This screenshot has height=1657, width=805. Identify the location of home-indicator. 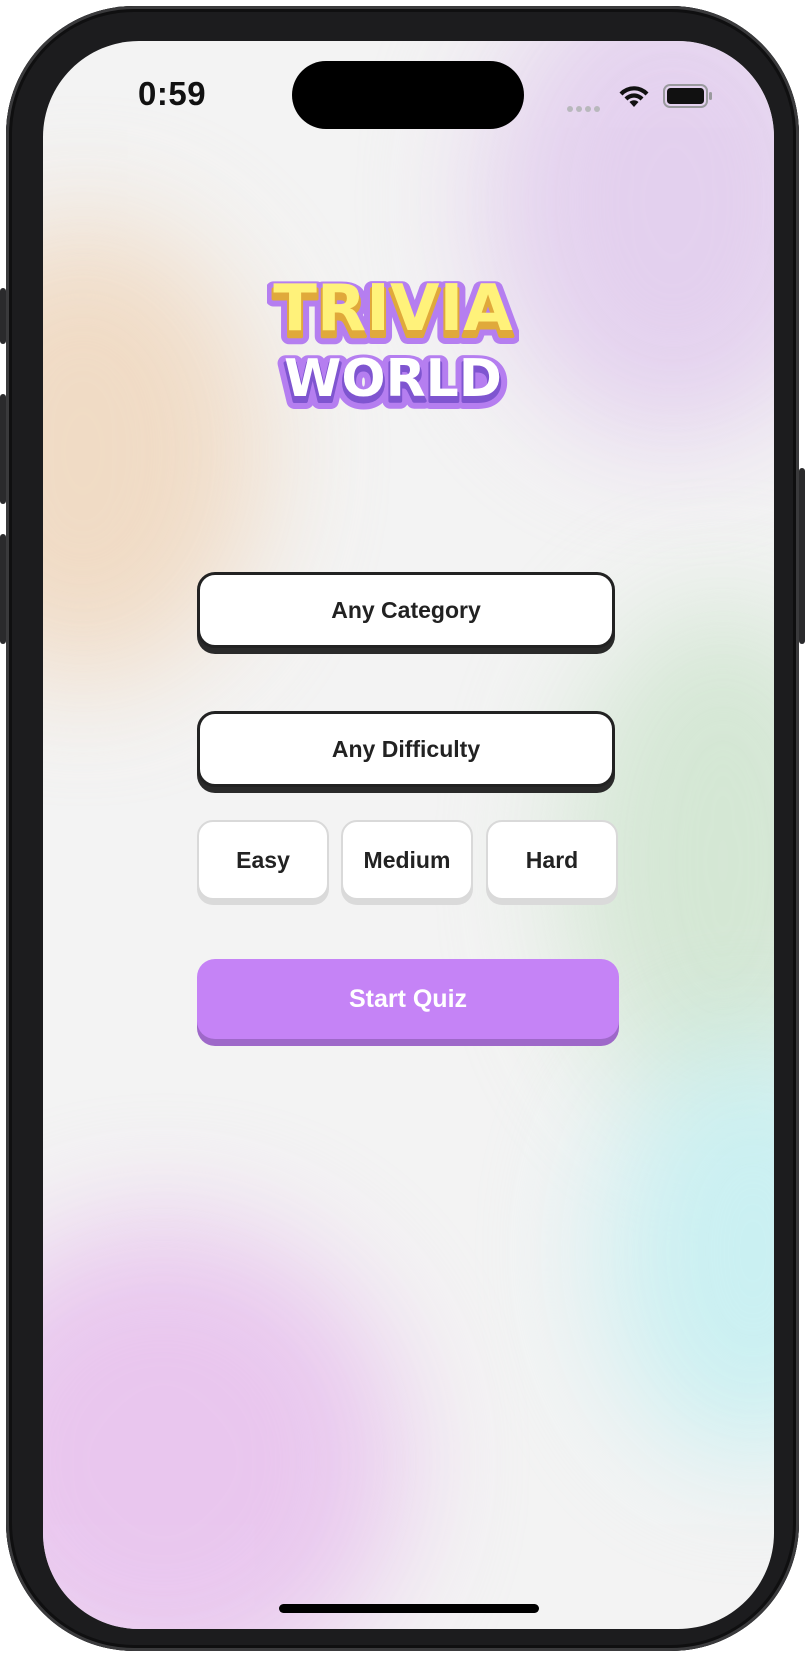
(409, 1608).